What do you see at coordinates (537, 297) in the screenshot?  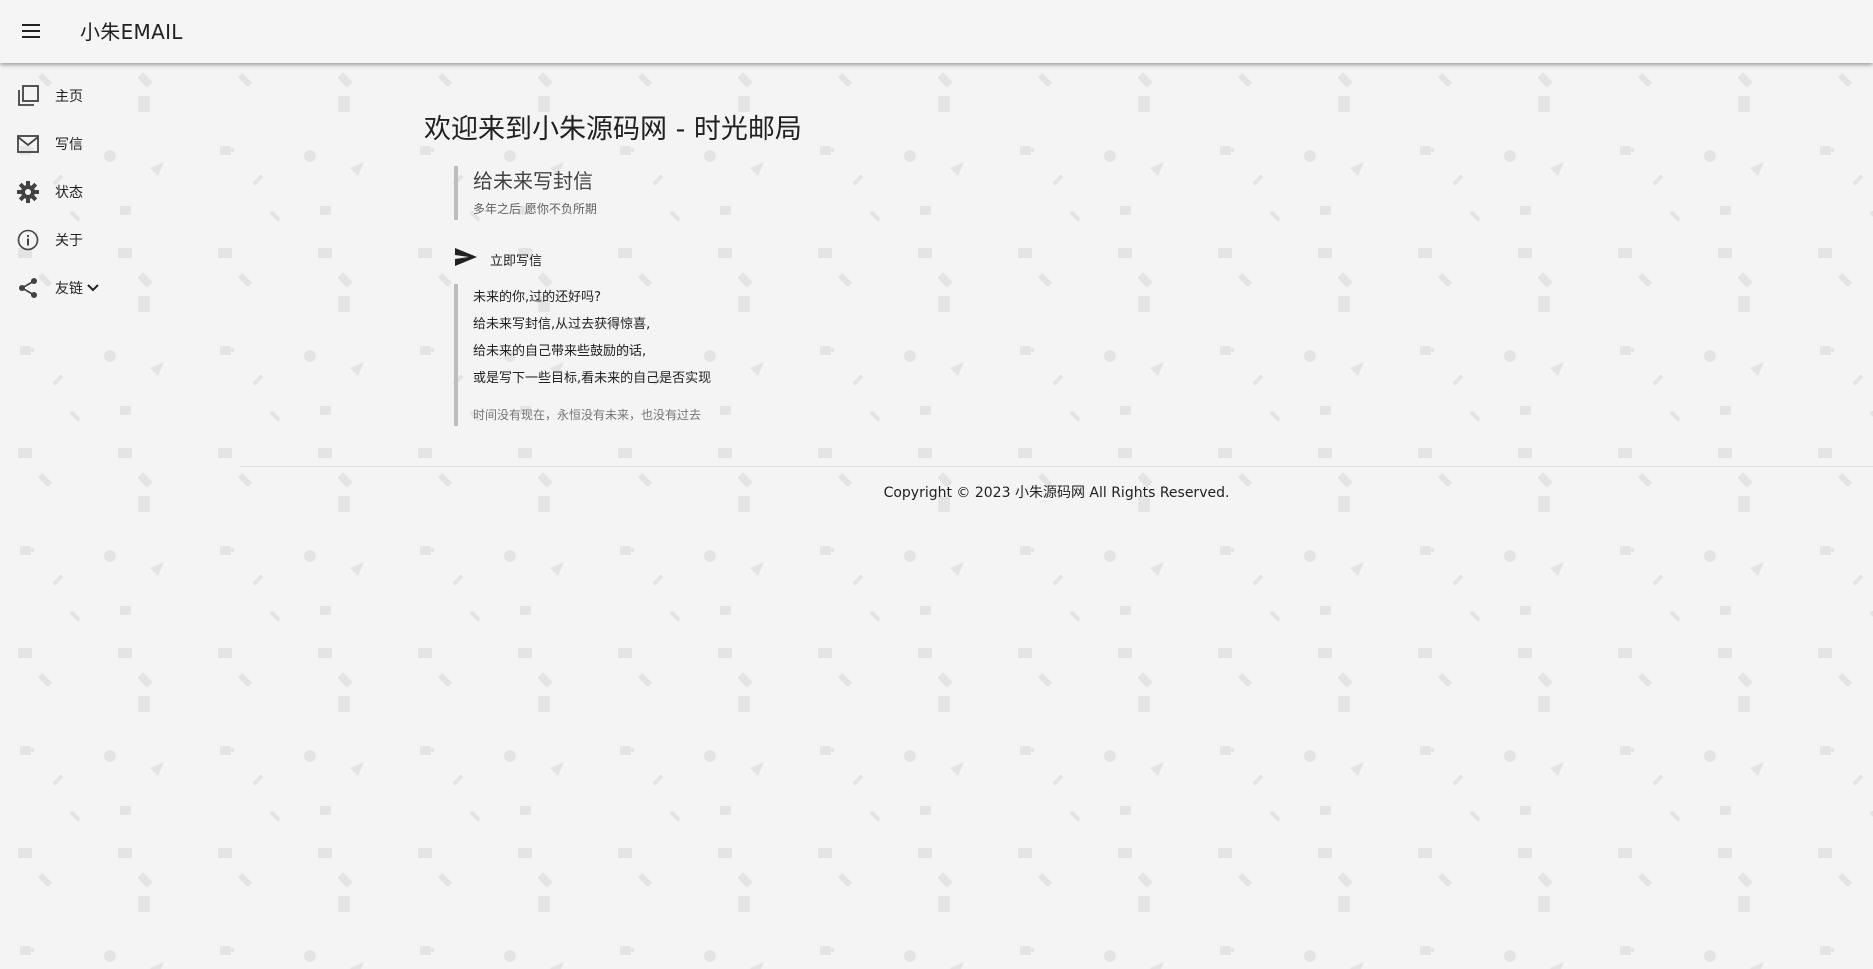 I see `poem-line: 未来的你,过的还好吗?` at bounding box center [537, 297].